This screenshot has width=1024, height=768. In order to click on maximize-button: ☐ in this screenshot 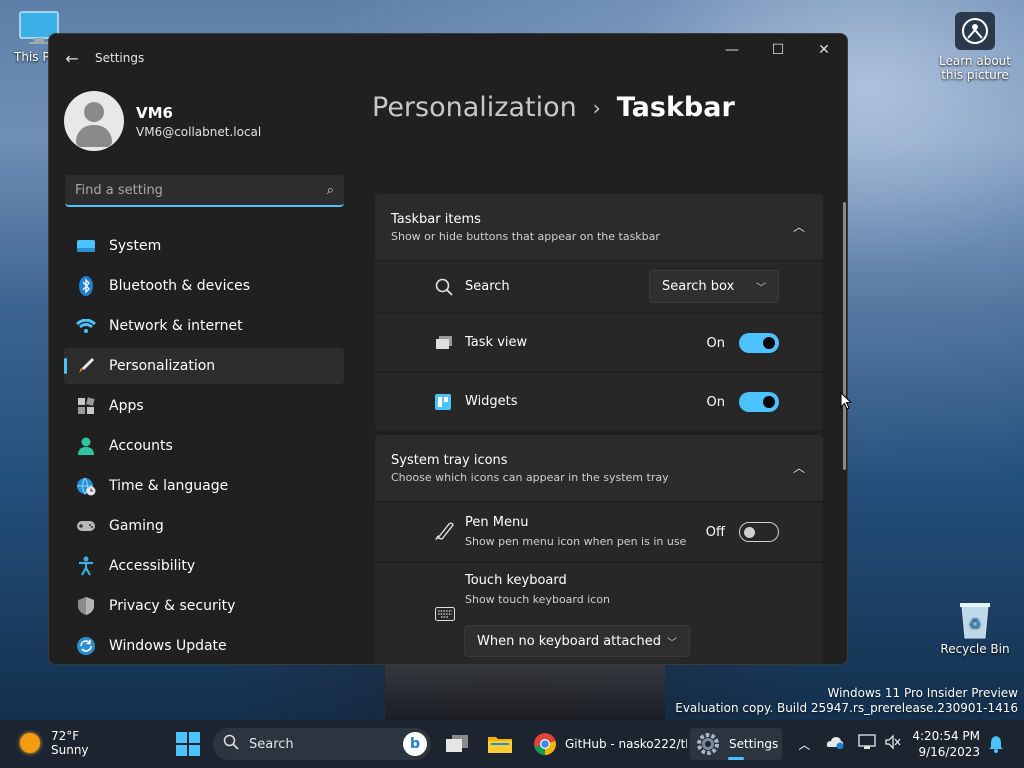, I will do `click(778, 50)`.